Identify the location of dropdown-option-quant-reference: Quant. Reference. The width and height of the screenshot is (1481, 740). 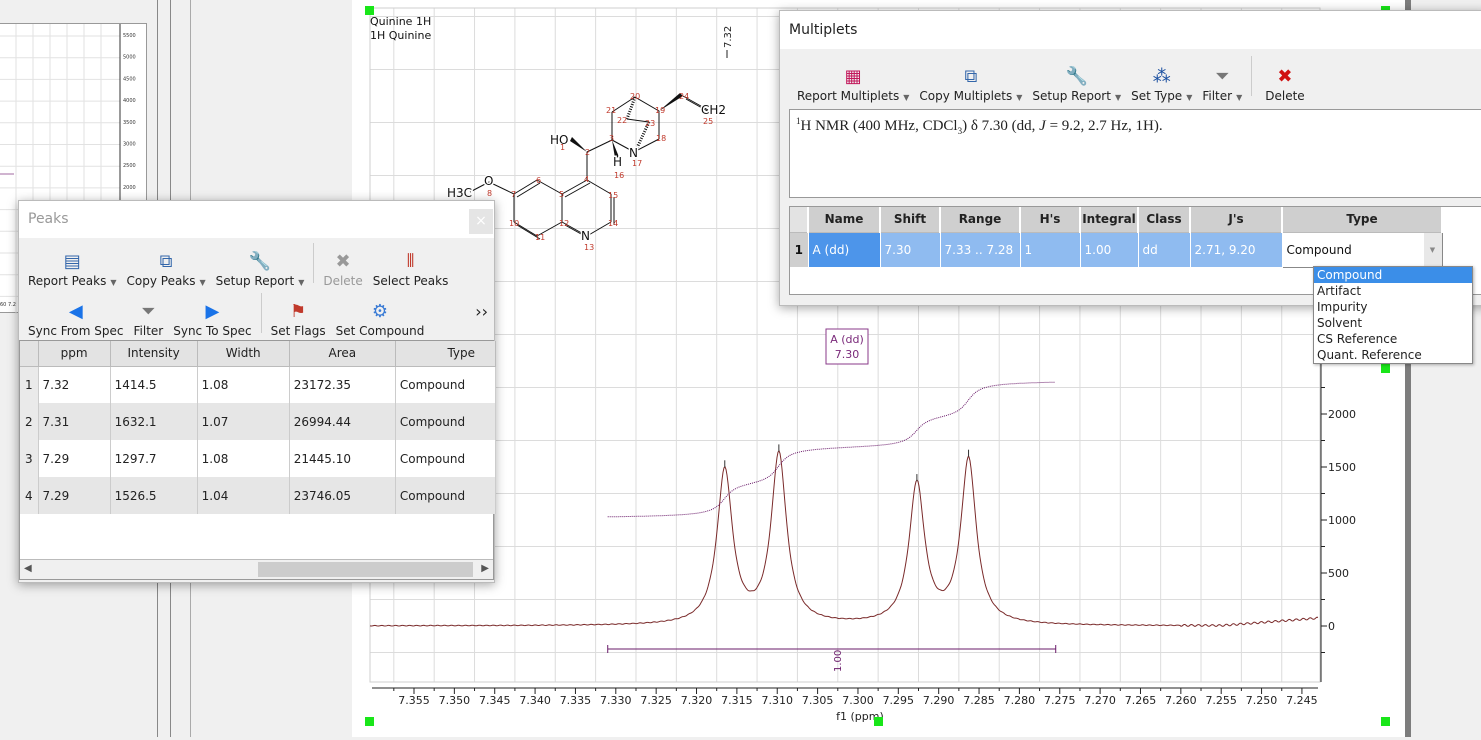
(1393, 355).